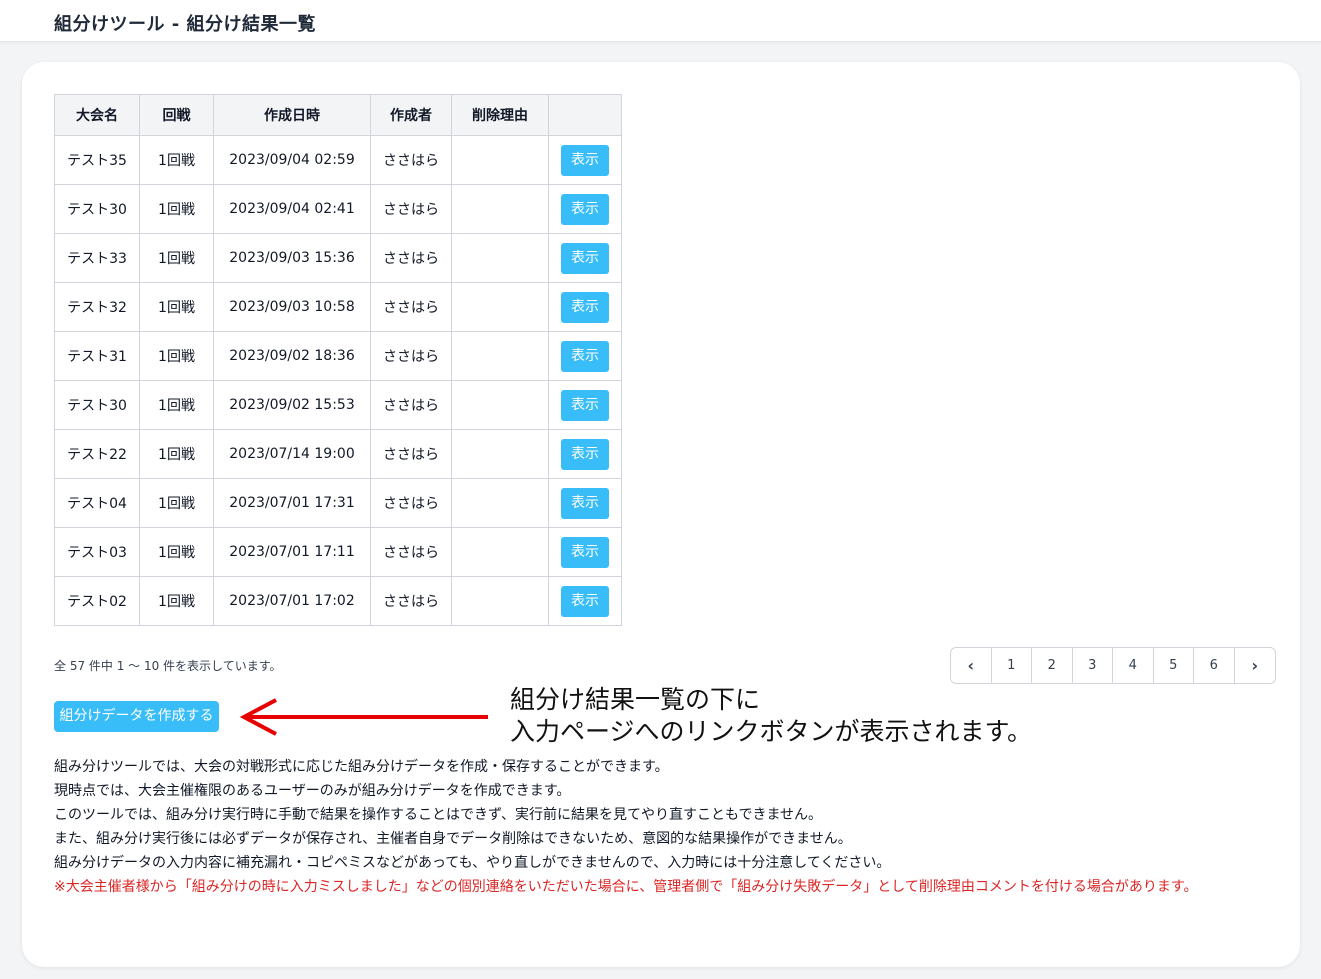  What do you see at coordinates (292, 454) in the screenshot?
I see `cell-created-at: 2023/07/14 19:00` at bounding box center [292, 454].